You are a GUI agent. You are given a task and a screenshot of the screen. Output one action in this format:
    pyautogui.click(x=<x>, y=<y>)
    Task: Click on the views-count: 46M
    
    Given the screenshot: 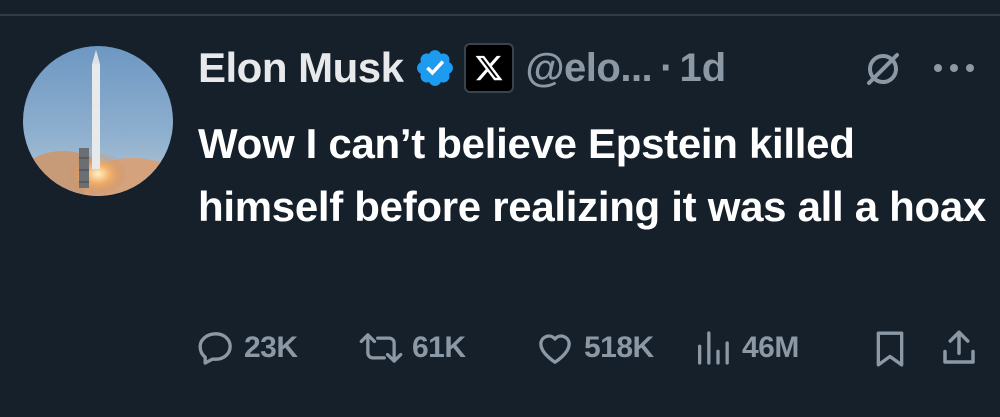 What is the action you would take?
    pyautogui.click(x=770, y=347)
    